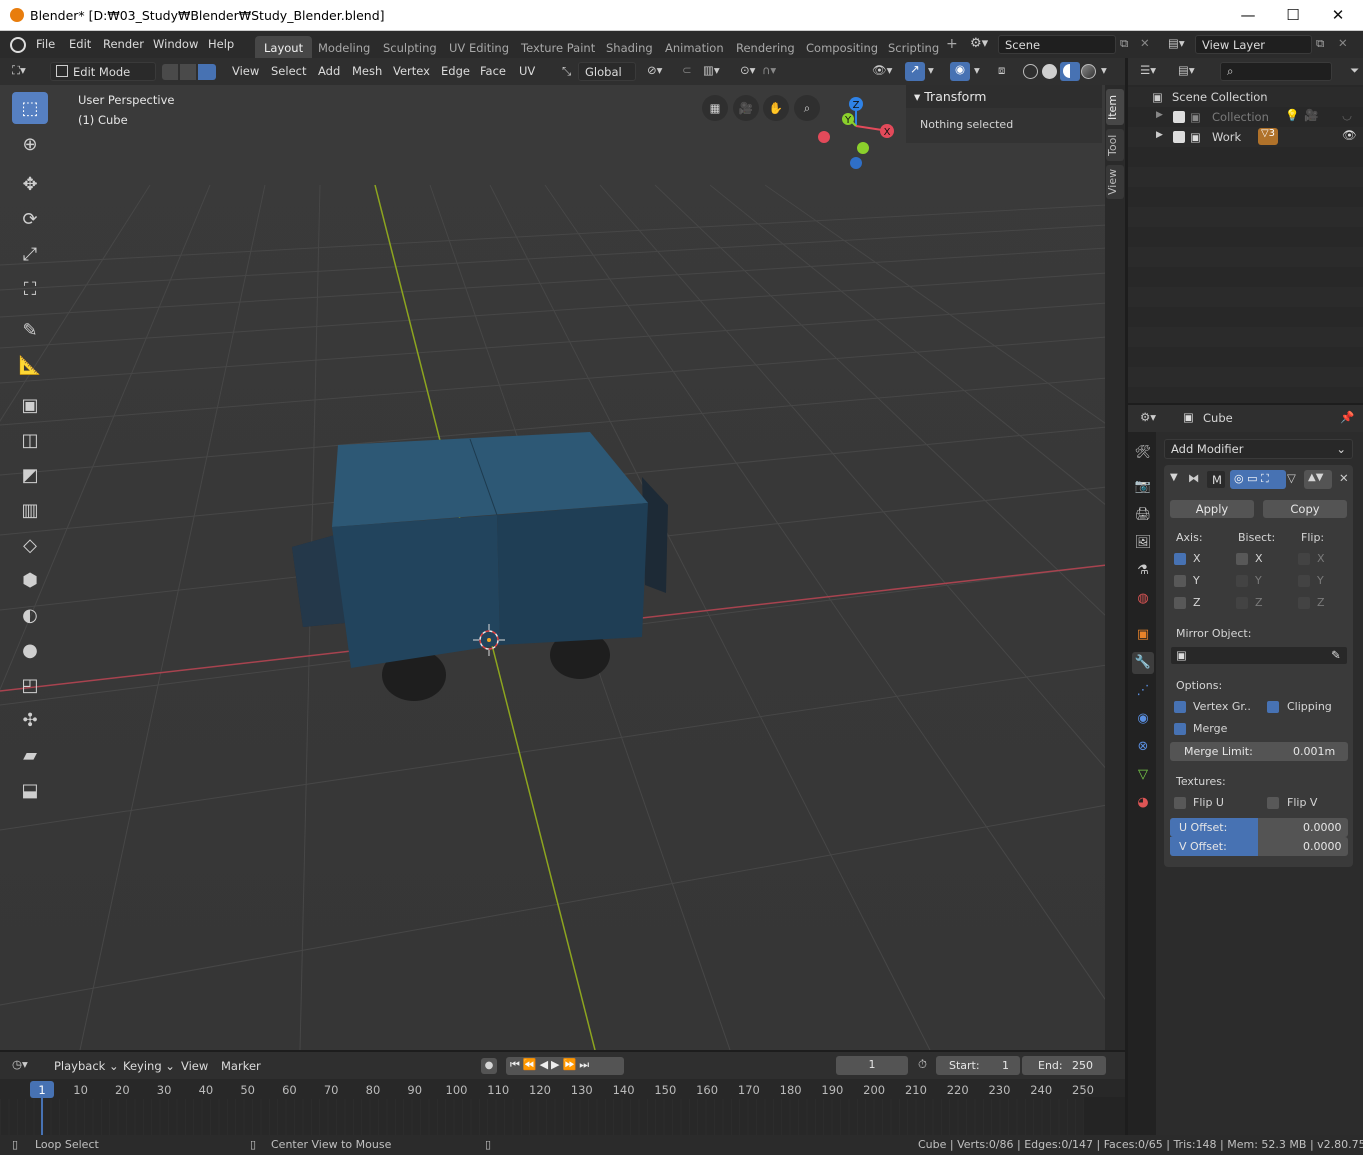 The image size is (1363, 1155). What do you see at coordinates (284, 47) in the screenshot?
I see `tab-layout: Layout` at bounding box center [284, 47].